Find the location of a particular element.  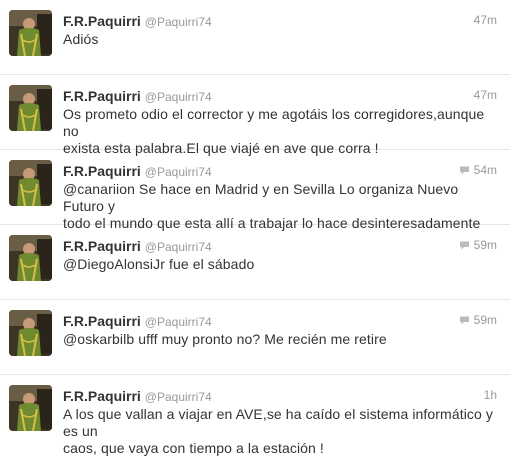

tweet-meta: 54m is located at coordinates (478, 170).